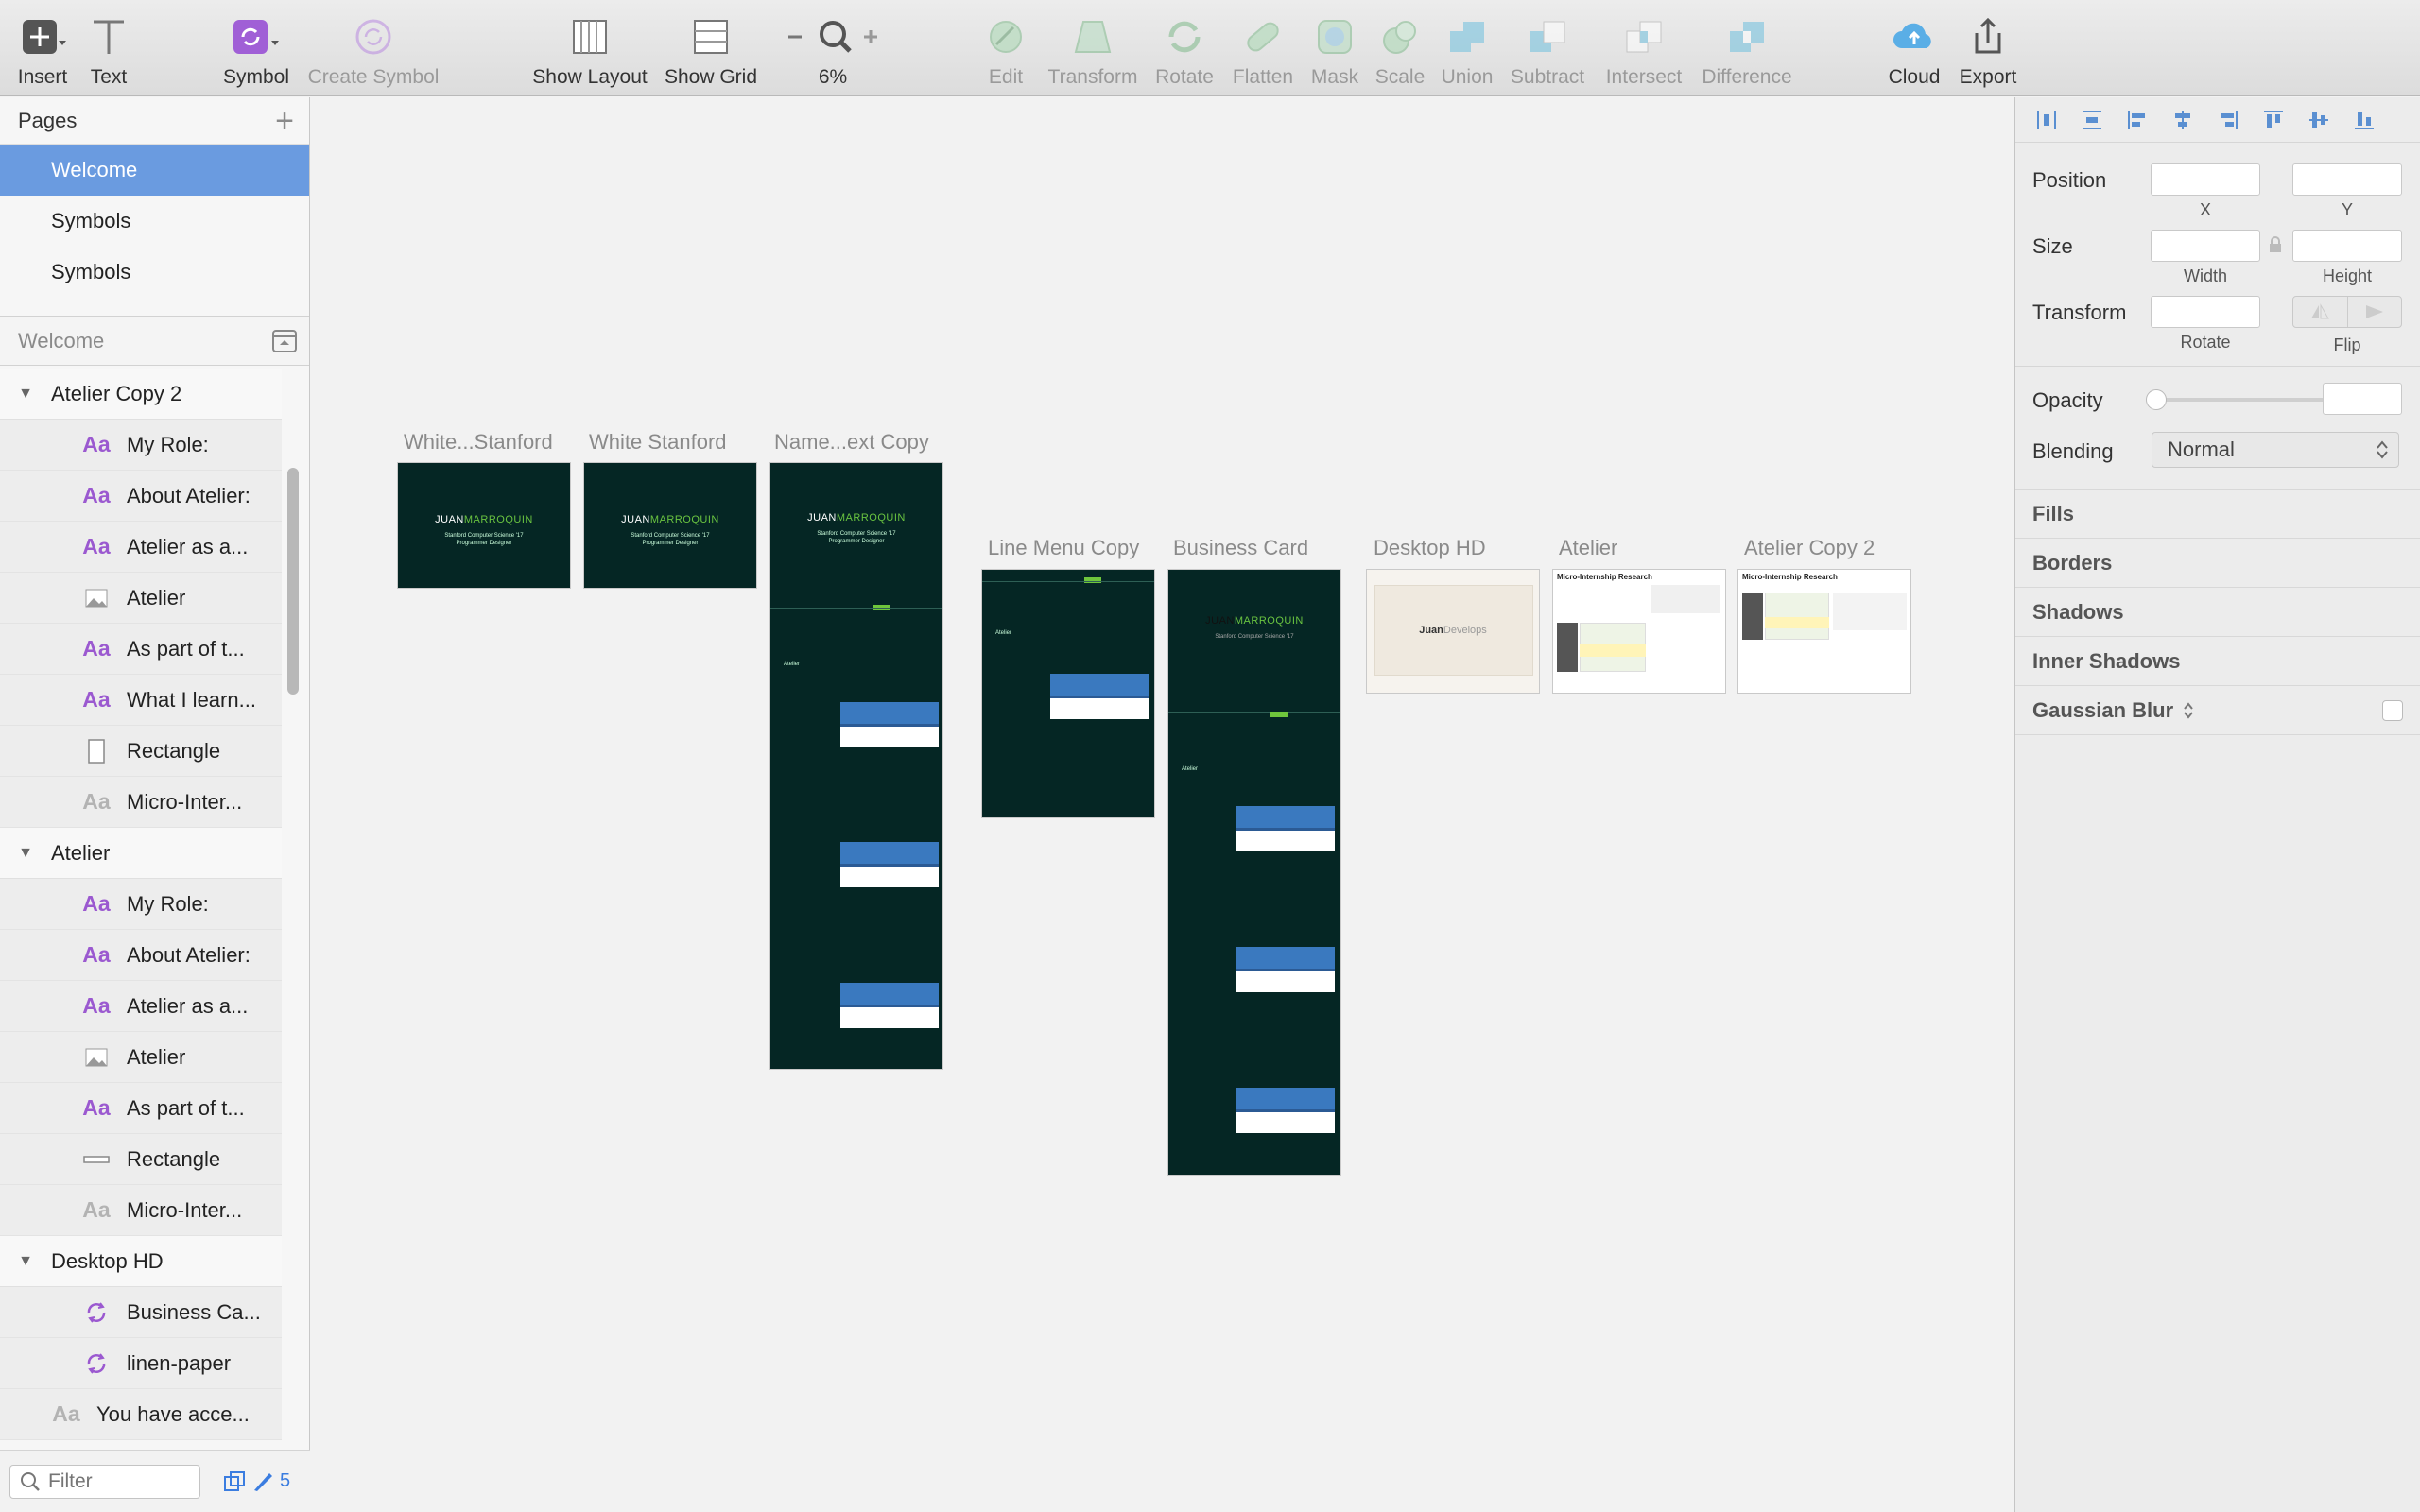 Image resolution: width=2420 pixels, height=1512 pixels. I want to click on align-left-icon, so click(2138, 120).